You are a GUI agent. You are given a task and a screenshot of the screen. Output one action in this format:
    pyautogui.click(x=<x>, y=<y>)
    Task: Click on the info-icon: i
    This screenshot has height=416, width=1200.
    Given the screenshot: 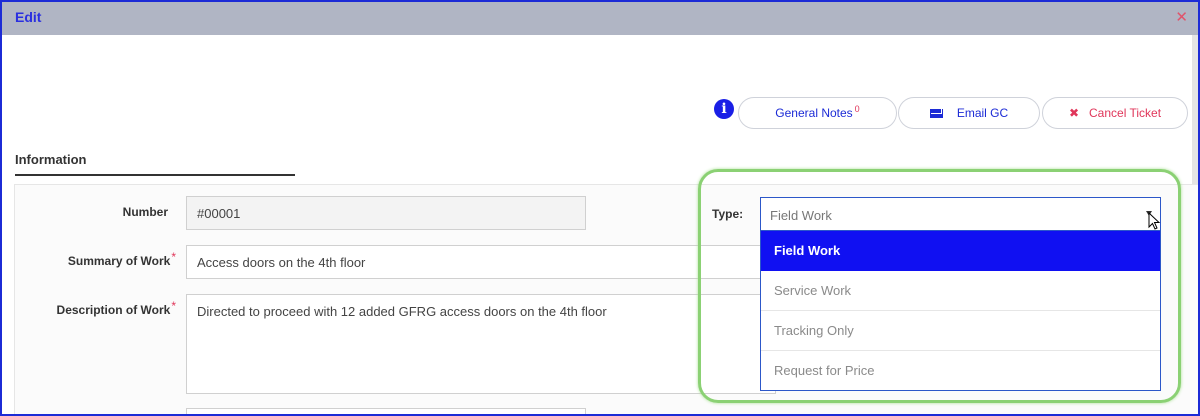 What is the action you would take?
    pyautogui.click(x=724, y=109)
    